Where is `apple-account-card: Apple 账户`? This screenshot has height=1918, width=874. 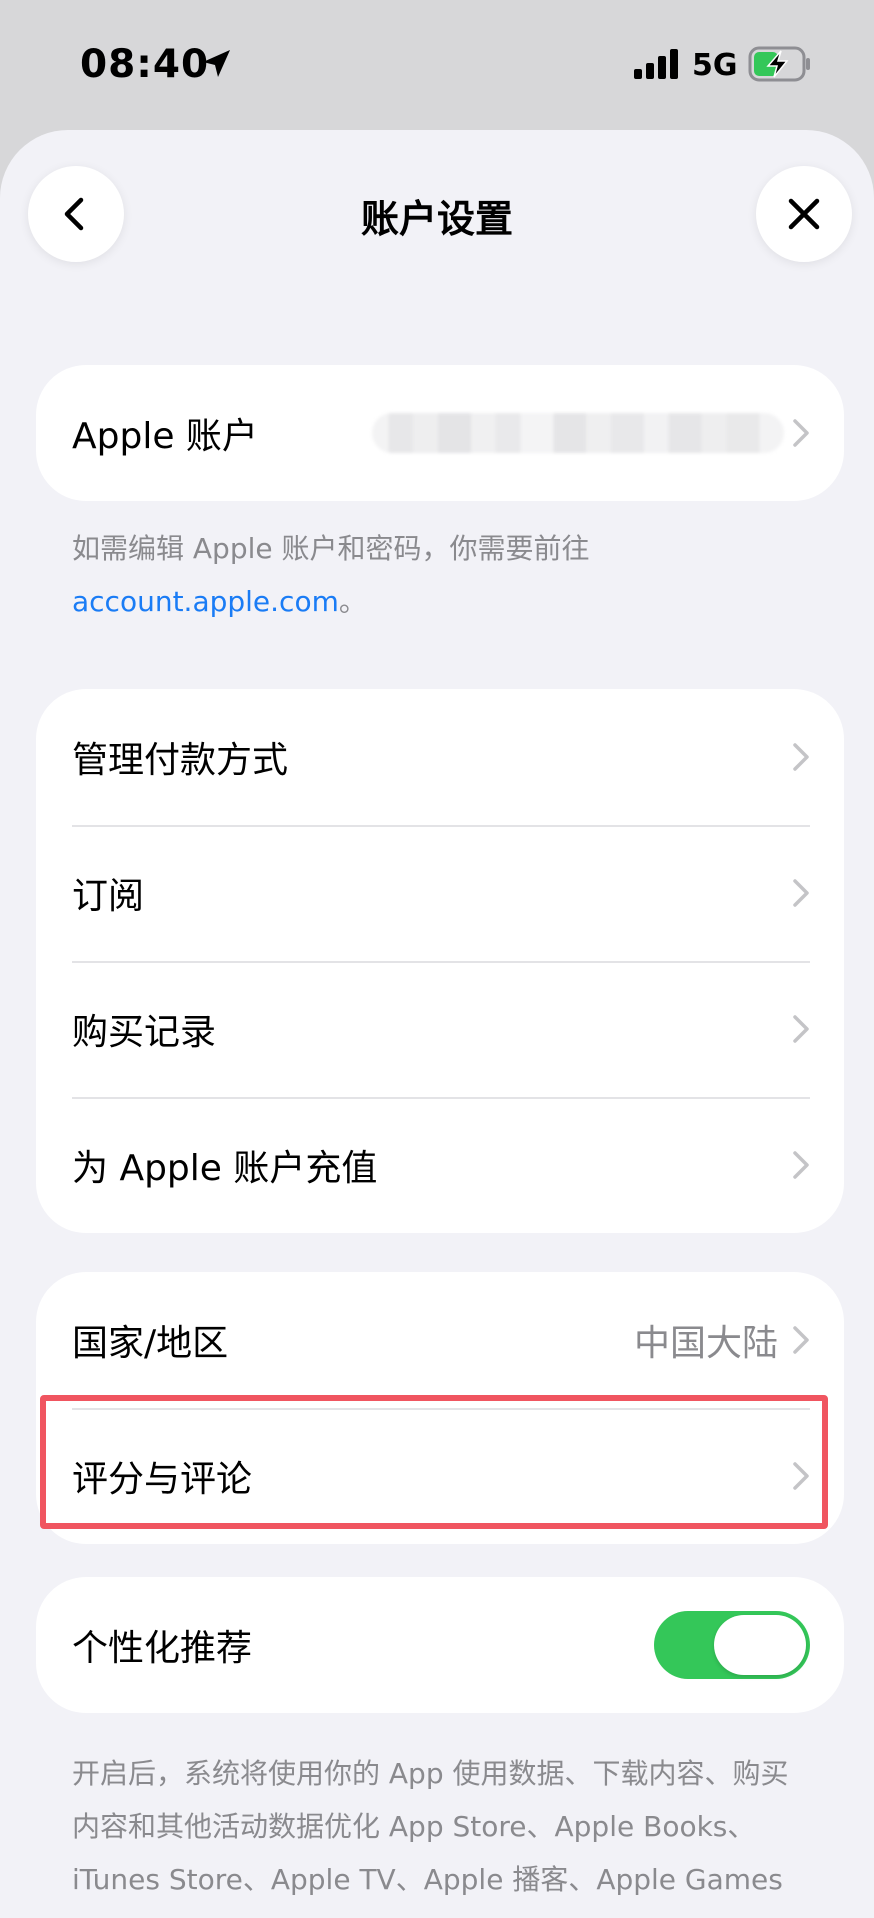
apple-account-card: Apple 账户 is located at coordinates (440, 433).